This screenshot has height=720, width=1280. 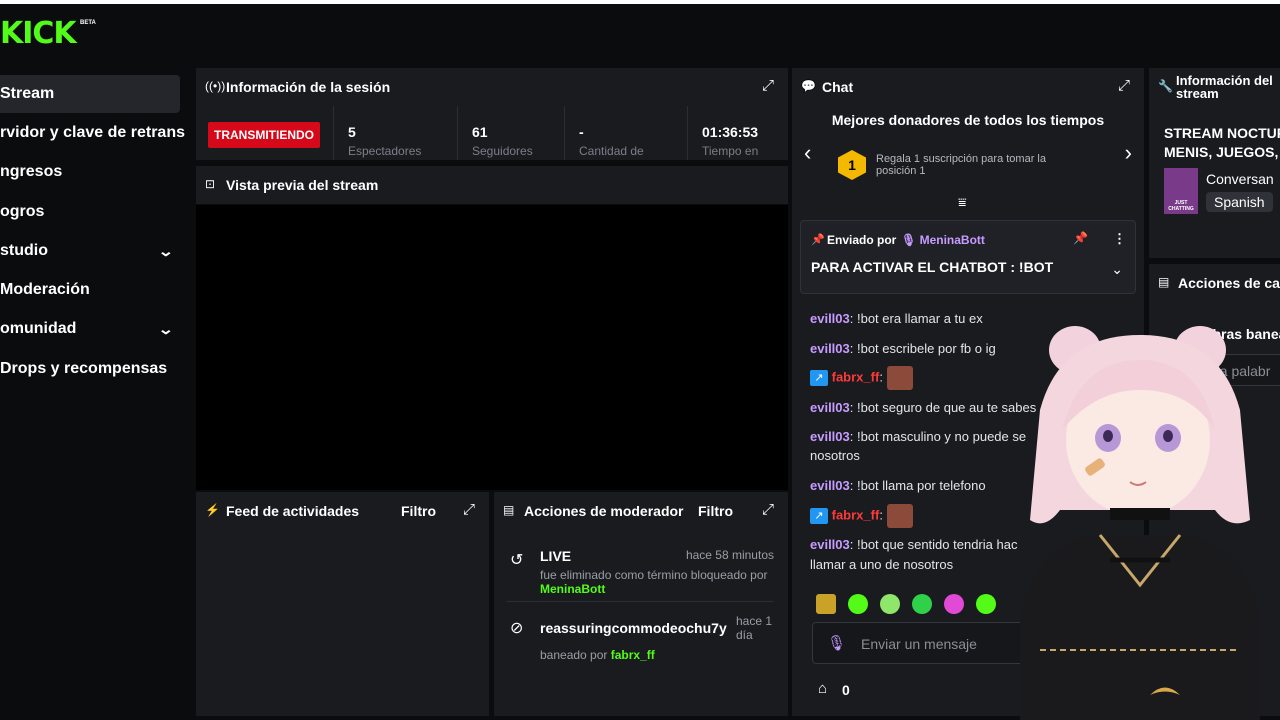 What do you see at coordinates (1239, 202) in the screenshot?
I see `language-tag: Spanish` at bounding box center [1239, 202].